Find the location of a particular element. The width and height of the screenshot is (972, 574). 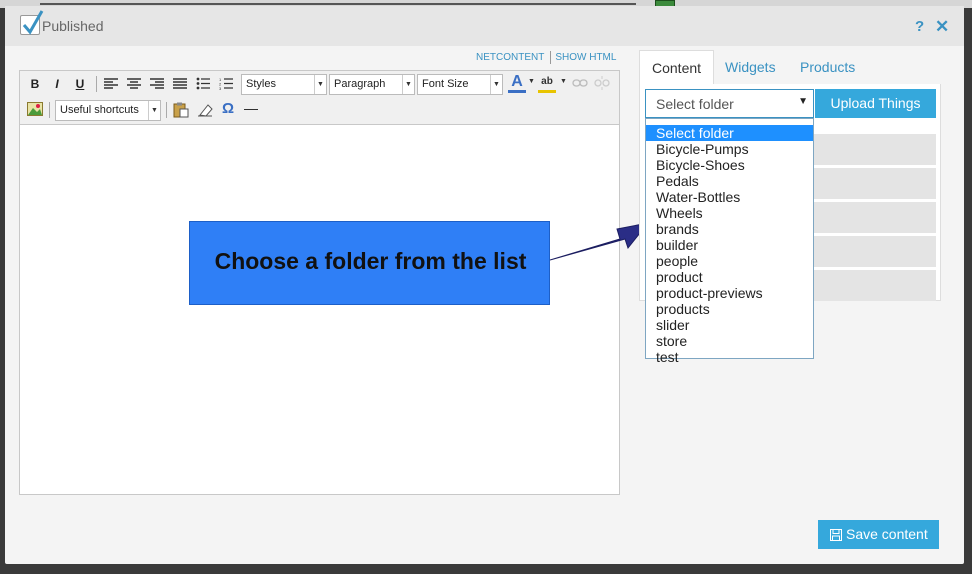

align-center-icon is located at coordinates (134, 84).